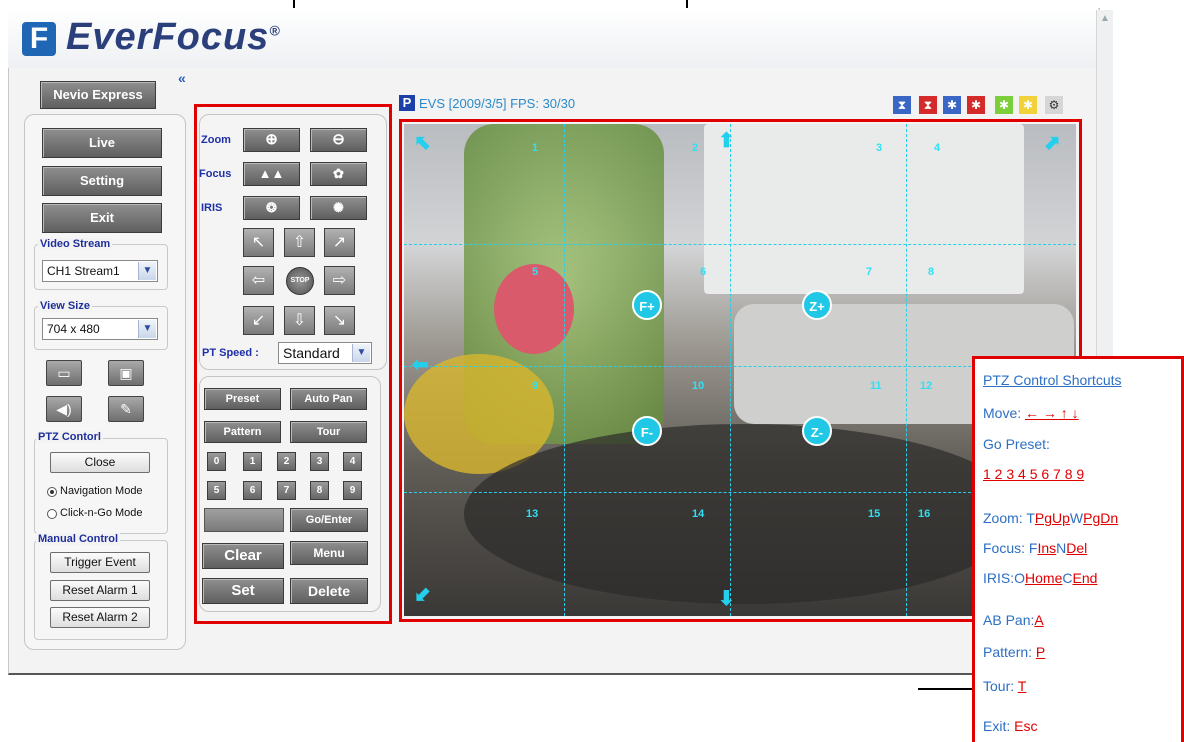 The image size is (1184, 742). Describe the element at coordinates (300, 281) in the screenshot. I see `stop-button: STOP` at that location.